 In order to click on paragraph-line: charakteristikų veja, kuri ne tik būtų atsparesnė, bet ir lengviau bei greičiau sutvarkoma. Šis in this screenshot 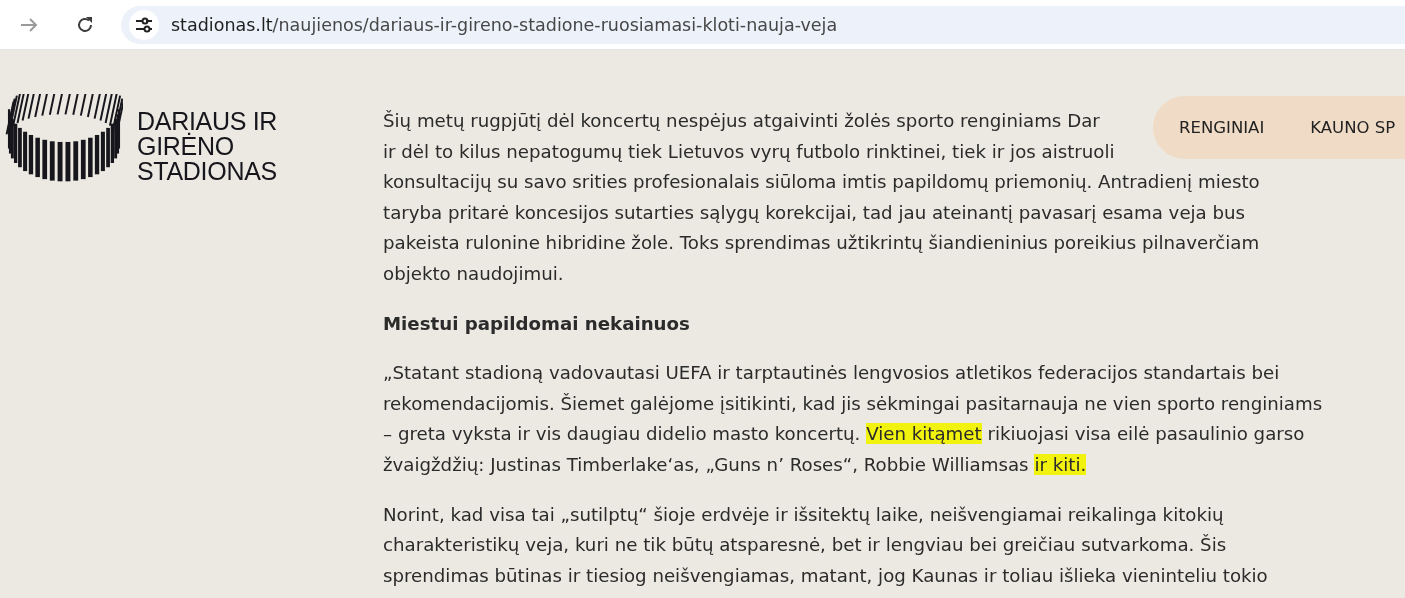, I will do `click(805, 545)`.